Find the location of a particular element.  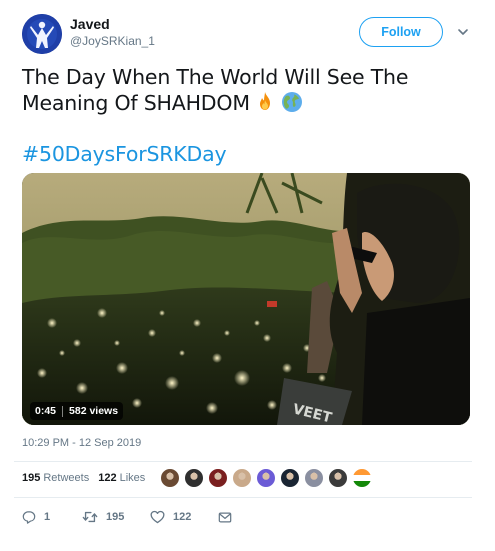

retweets-label: Retweets is located at coordinates (66, 478).